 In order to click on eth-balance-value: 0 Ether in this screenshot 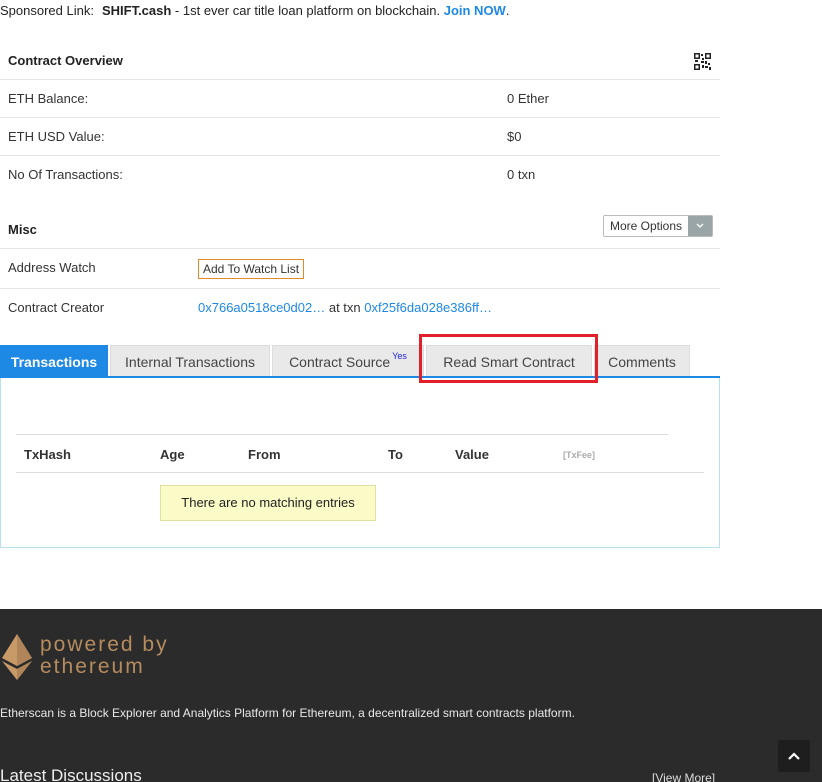, I will do `click(528, 98)`.